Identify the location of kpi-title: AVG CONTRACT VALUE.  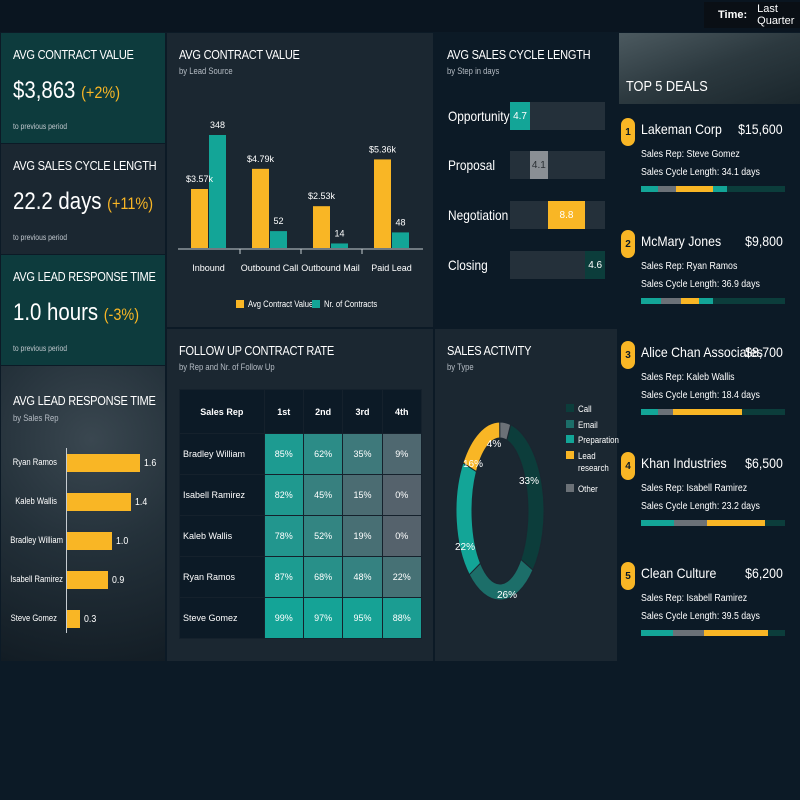
(73, 54).